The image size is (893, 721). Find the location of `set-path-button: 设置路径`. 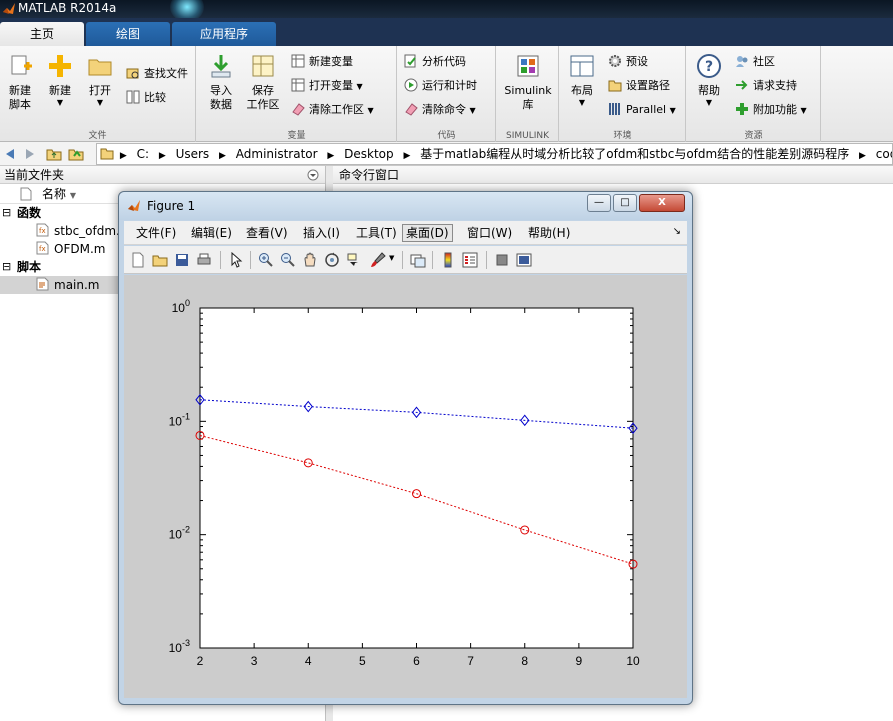

set-path-button: 设置路径 is located at coordinates (639, 86).